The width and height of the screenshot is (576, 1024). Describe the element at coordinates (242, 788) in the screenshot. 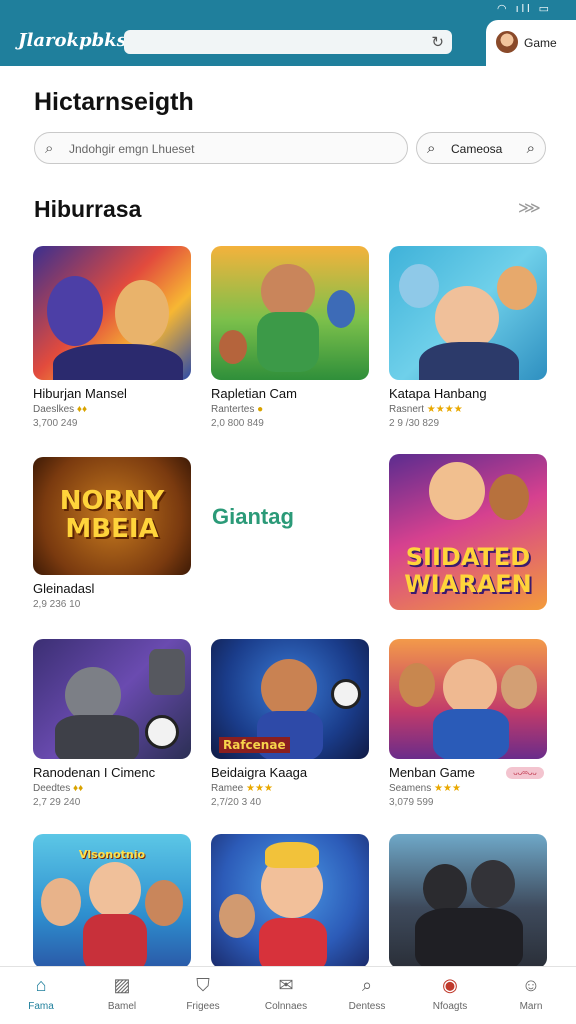

I see `game-meta: Ramee ★★★` at that location.